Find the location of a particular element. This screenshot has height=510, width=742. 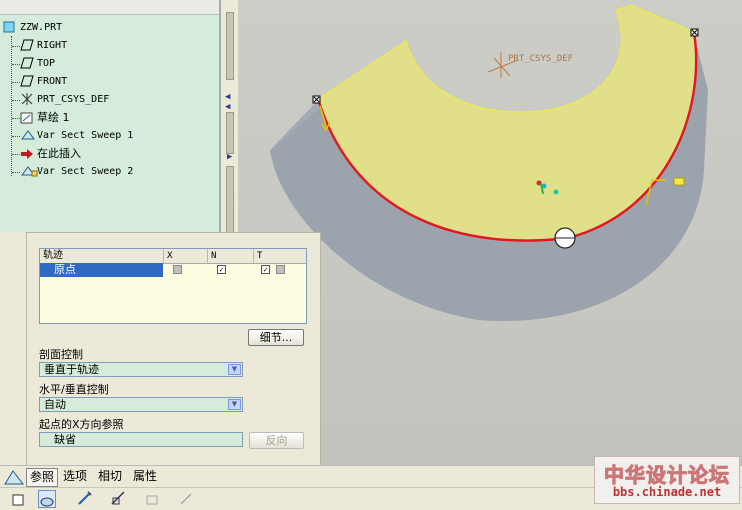

tree-item-label: FRONT is located at coordinates (52, 81).